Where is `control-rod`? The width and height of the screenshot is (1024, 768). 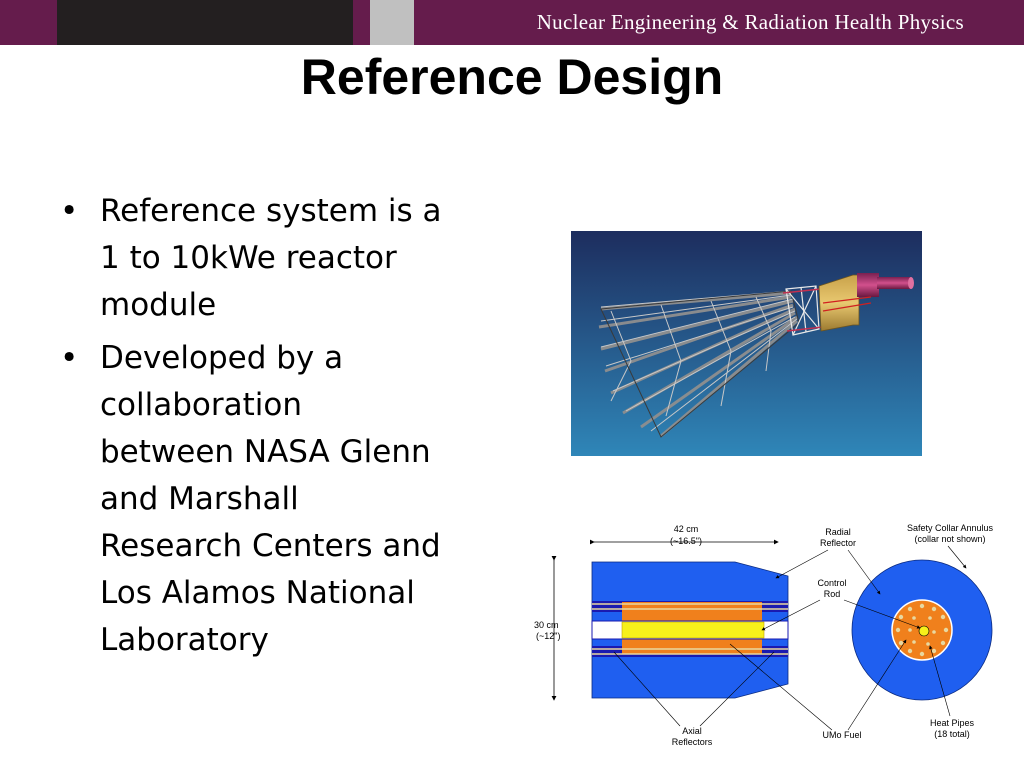 control-rod is located at coordinates (693, 630).